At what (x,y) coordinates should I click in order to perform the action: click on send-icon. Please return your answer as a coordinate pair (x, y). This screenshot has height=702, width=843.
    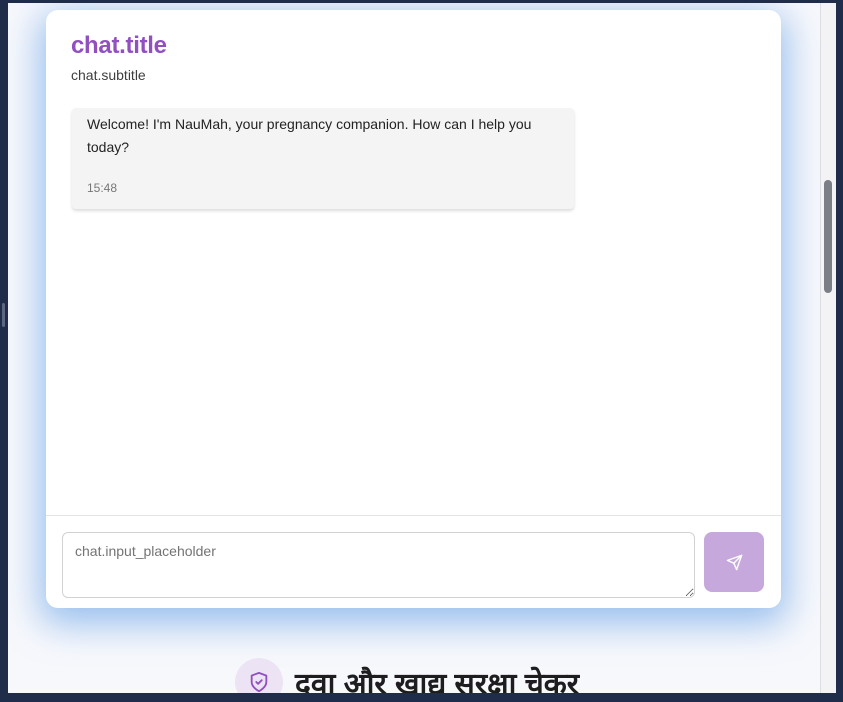
    Looking at the image, I should click on (734, 562).